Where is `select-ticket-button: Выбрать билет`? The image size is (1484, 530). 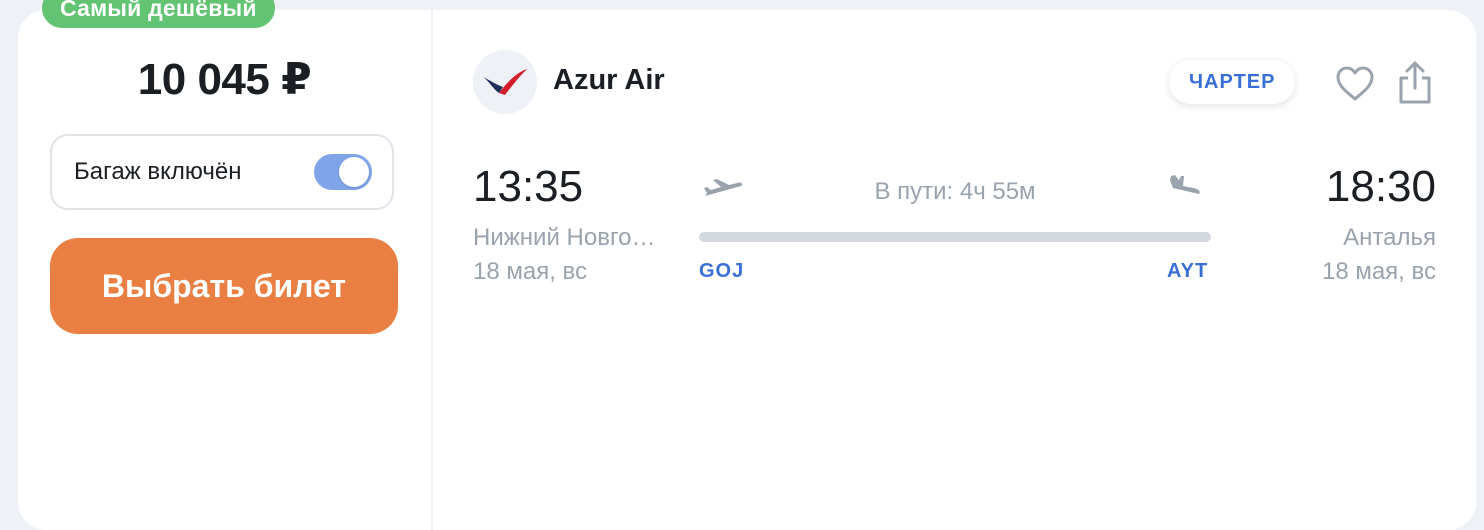
select-ticket-button: Выбрать билет is located at coordinates (224, 286).